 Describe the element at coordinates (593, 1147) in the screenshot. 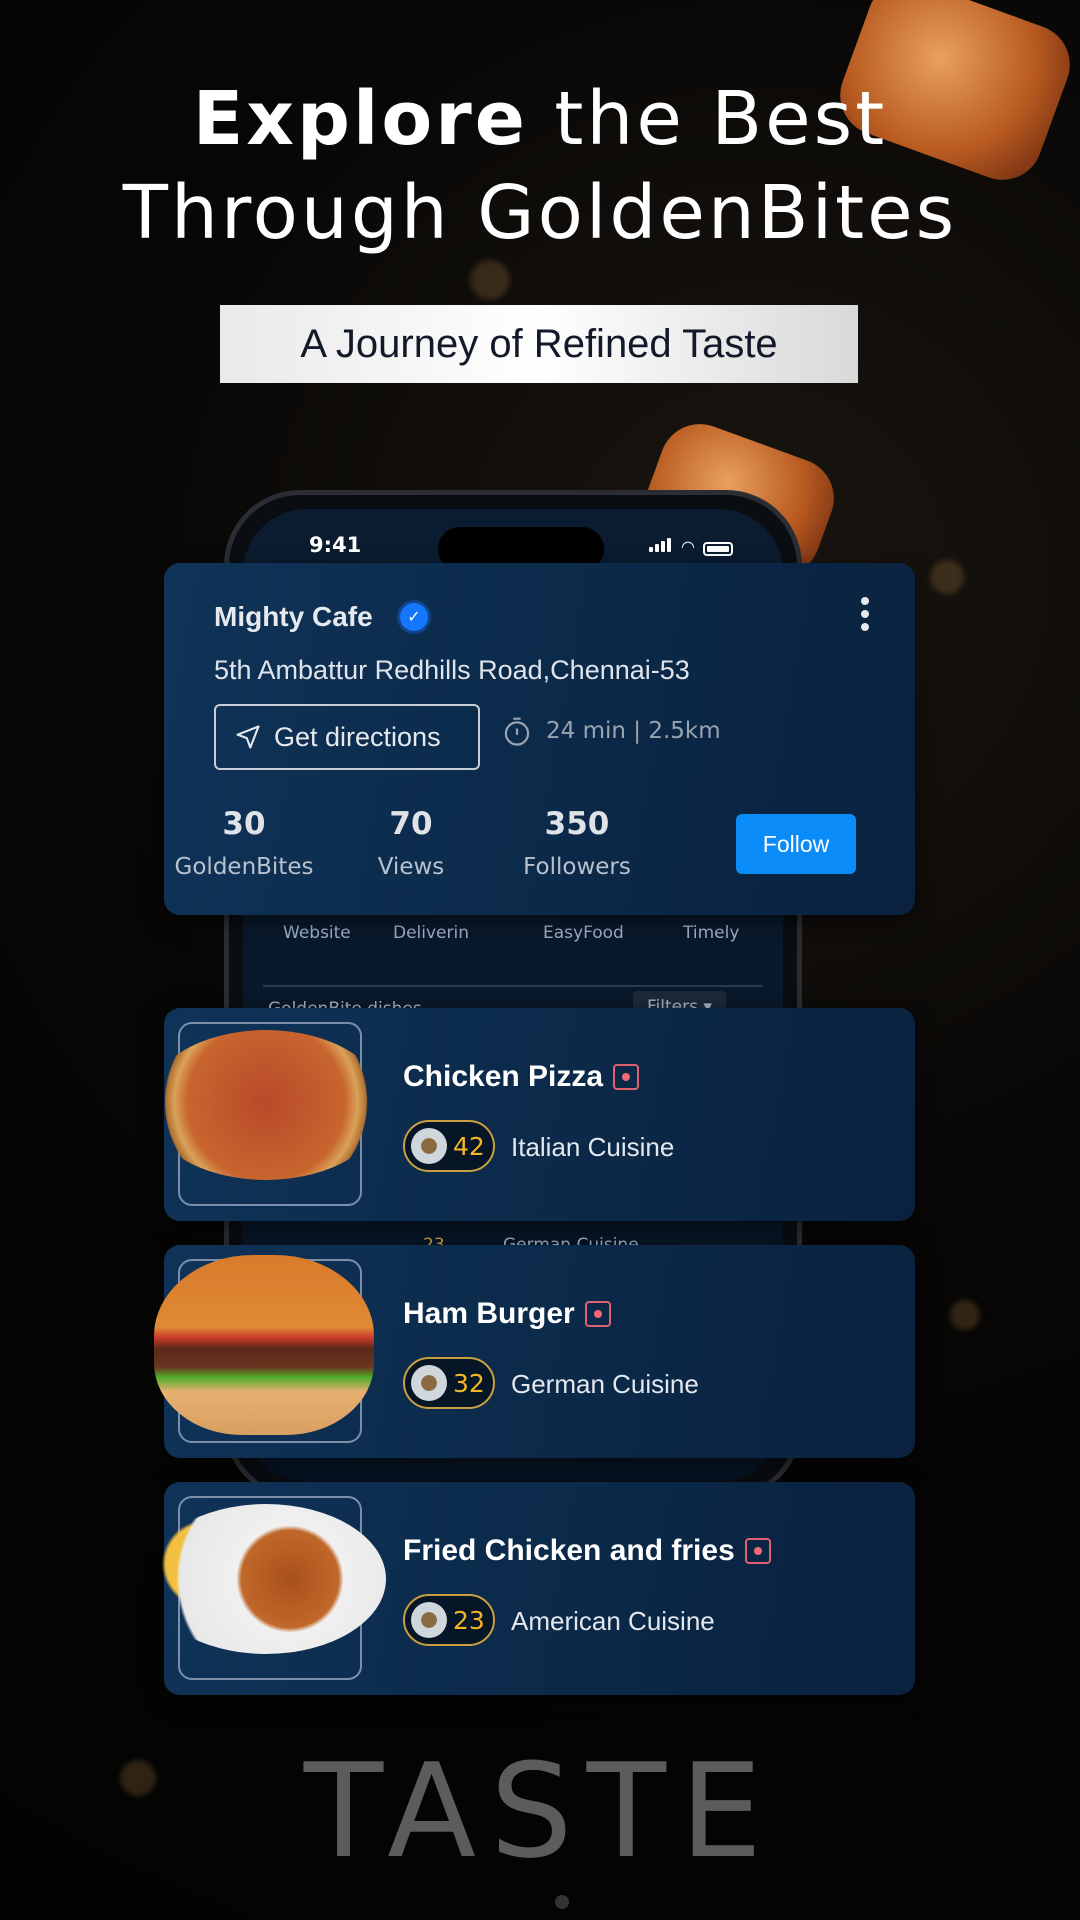

I see `dish-cuisine: Italian Cuisine` at that location.